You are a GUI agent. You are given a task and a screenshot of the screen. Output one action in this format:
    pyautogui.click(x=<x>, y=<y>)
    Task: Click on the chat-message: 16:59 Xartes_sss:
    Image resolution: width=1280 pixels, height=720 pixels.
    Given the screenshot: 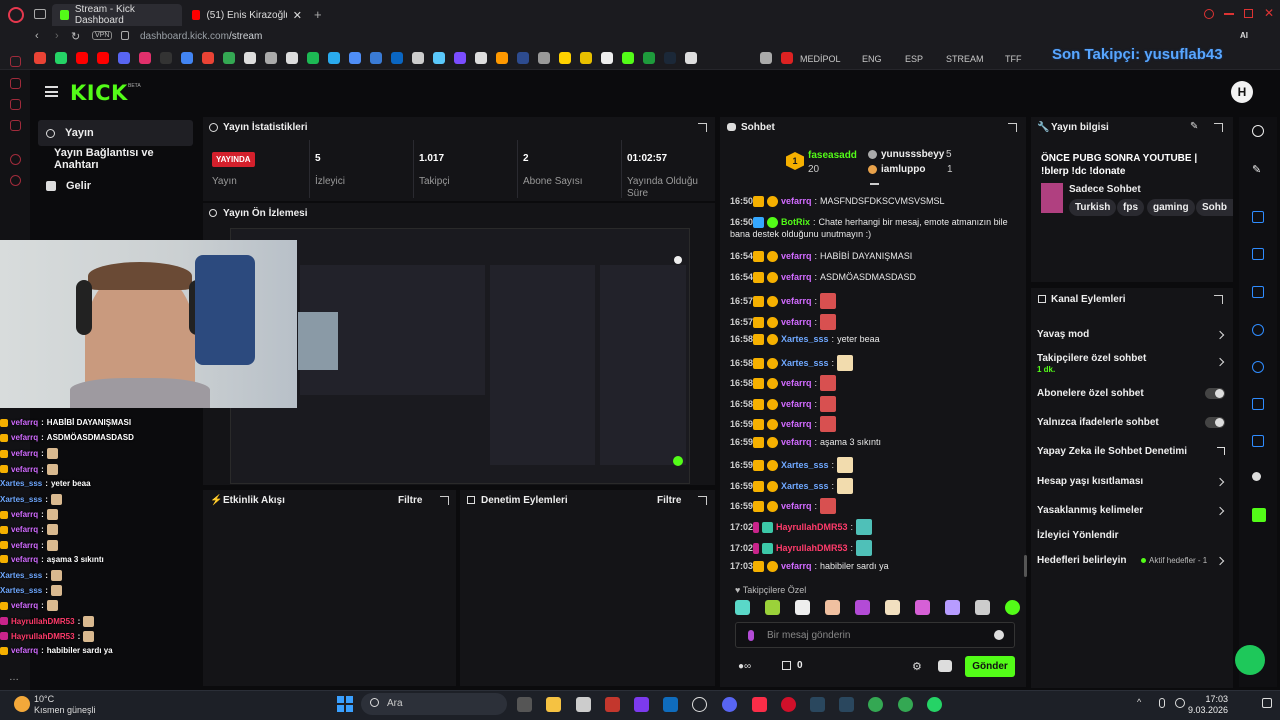 What is the action you would take?
    pyautogui.click(x=875, y=465)
    